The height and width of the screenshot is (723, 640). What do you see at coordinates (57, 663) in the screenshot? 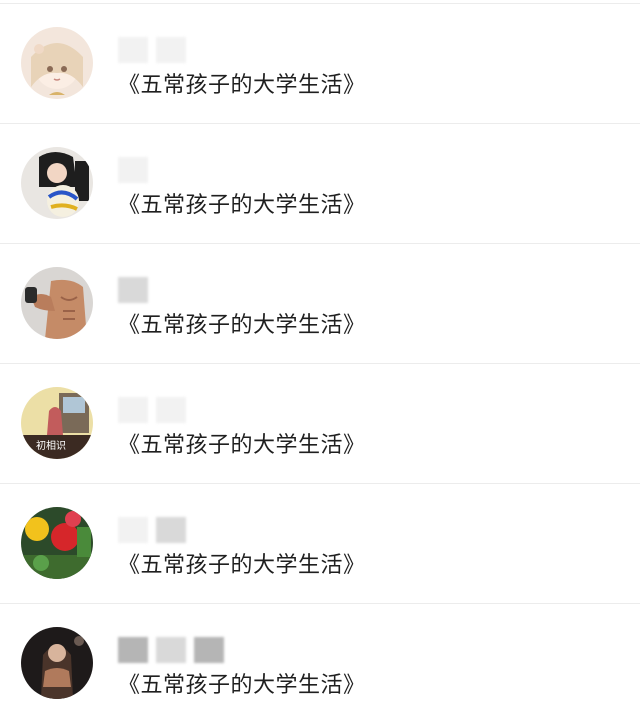
I see `dark-portrait-avatar` at bounding box center [57, 663].